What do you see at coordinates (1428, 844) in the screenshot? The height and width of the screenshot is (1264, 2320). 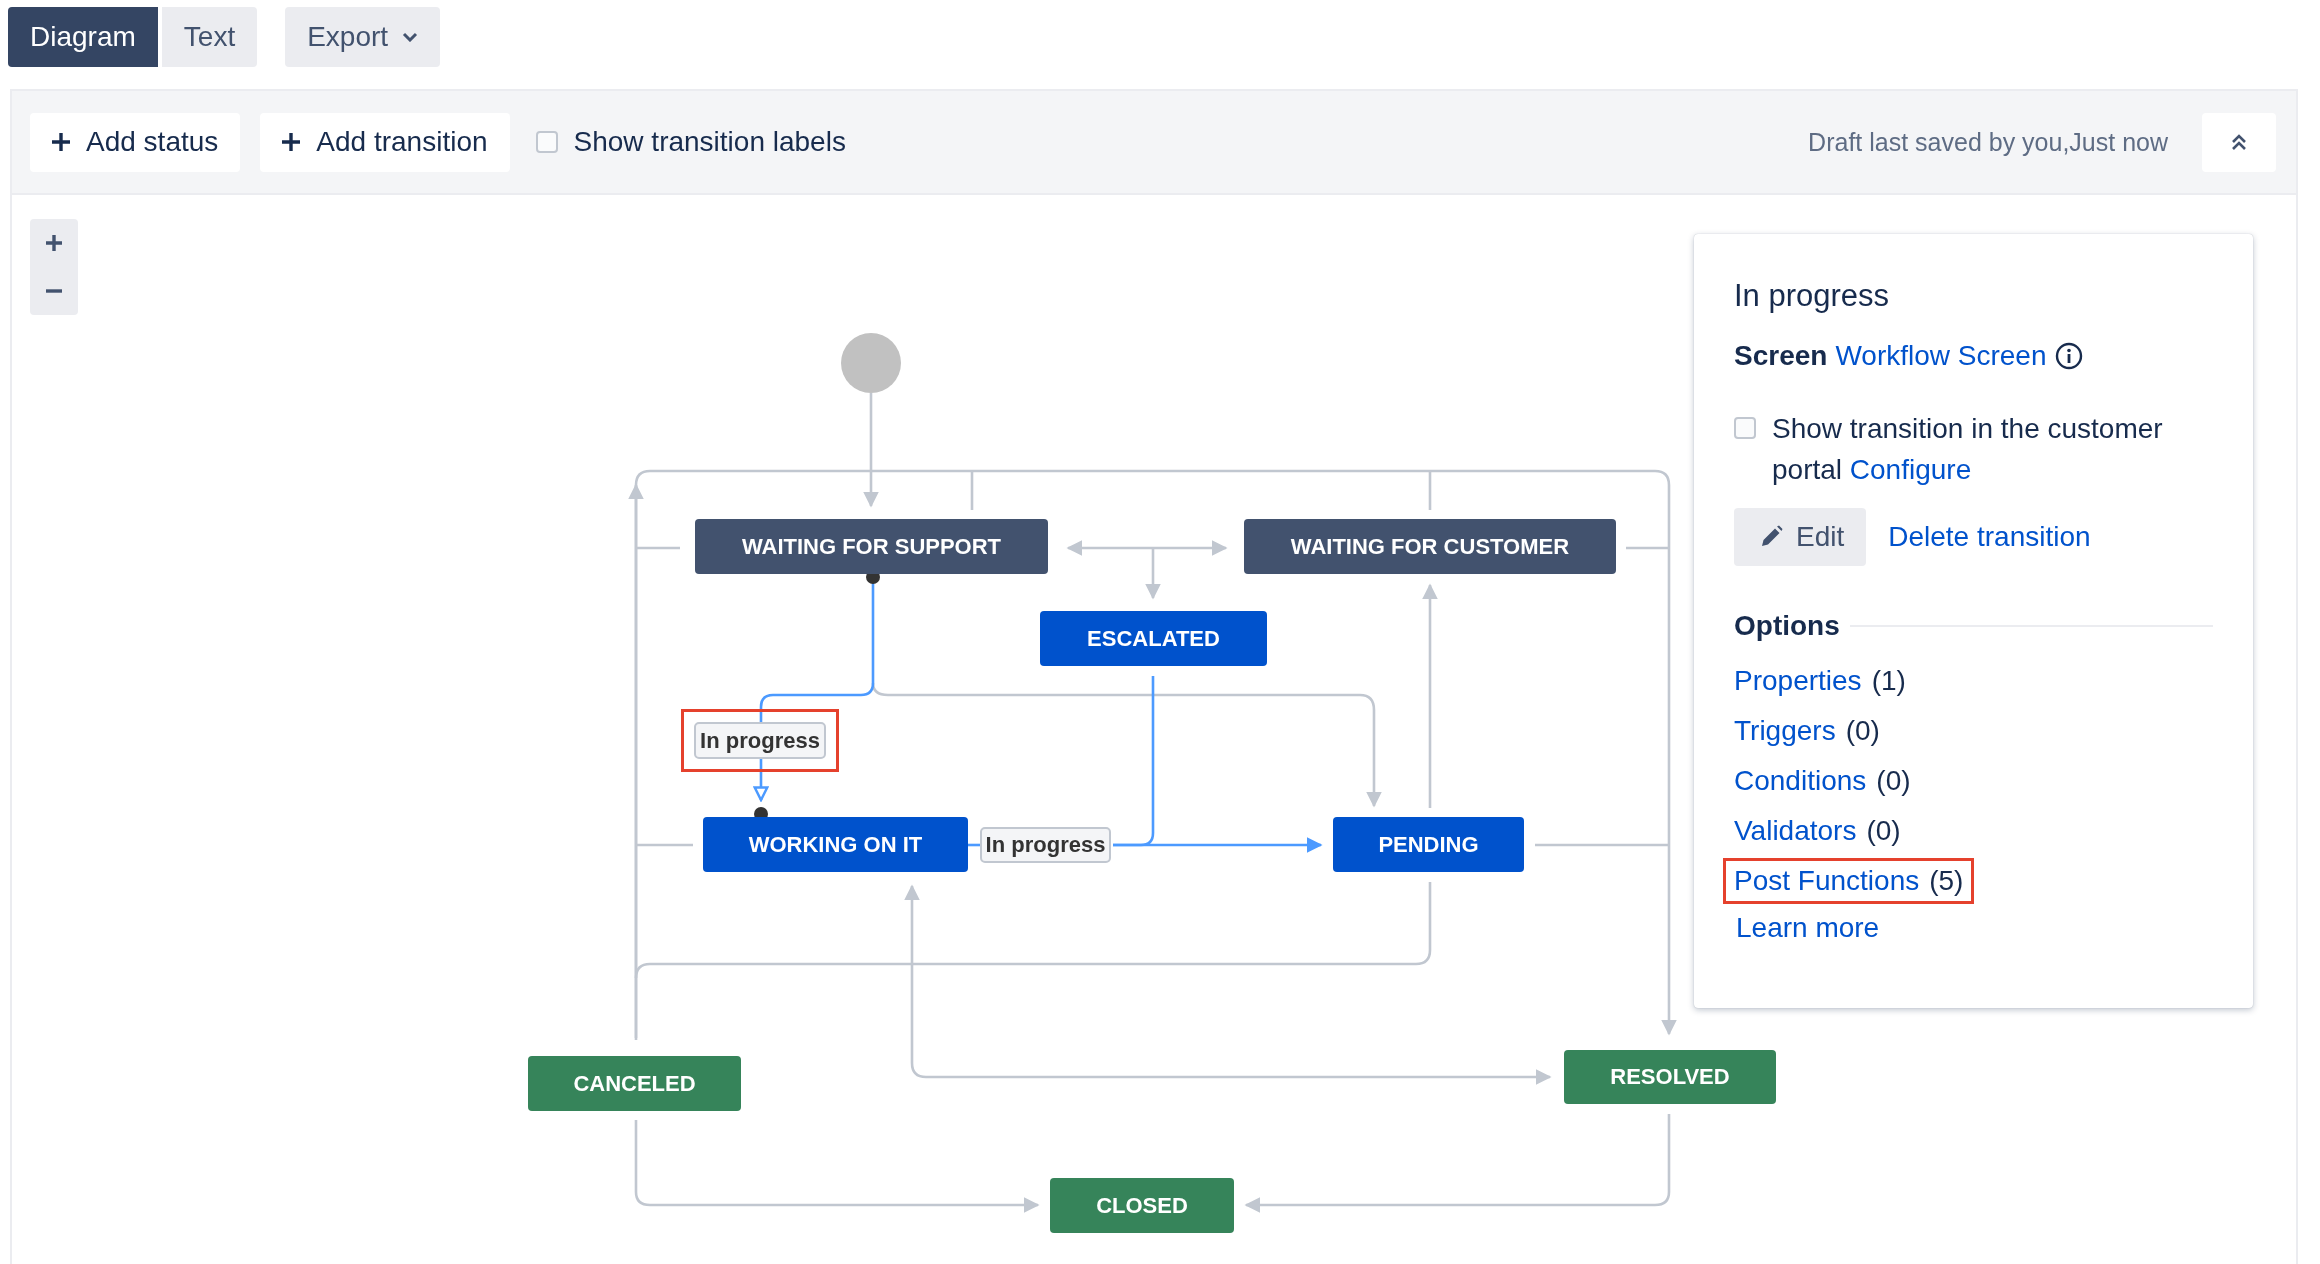 I see `status-node: PENDING` at bounding box center [1428, 844].